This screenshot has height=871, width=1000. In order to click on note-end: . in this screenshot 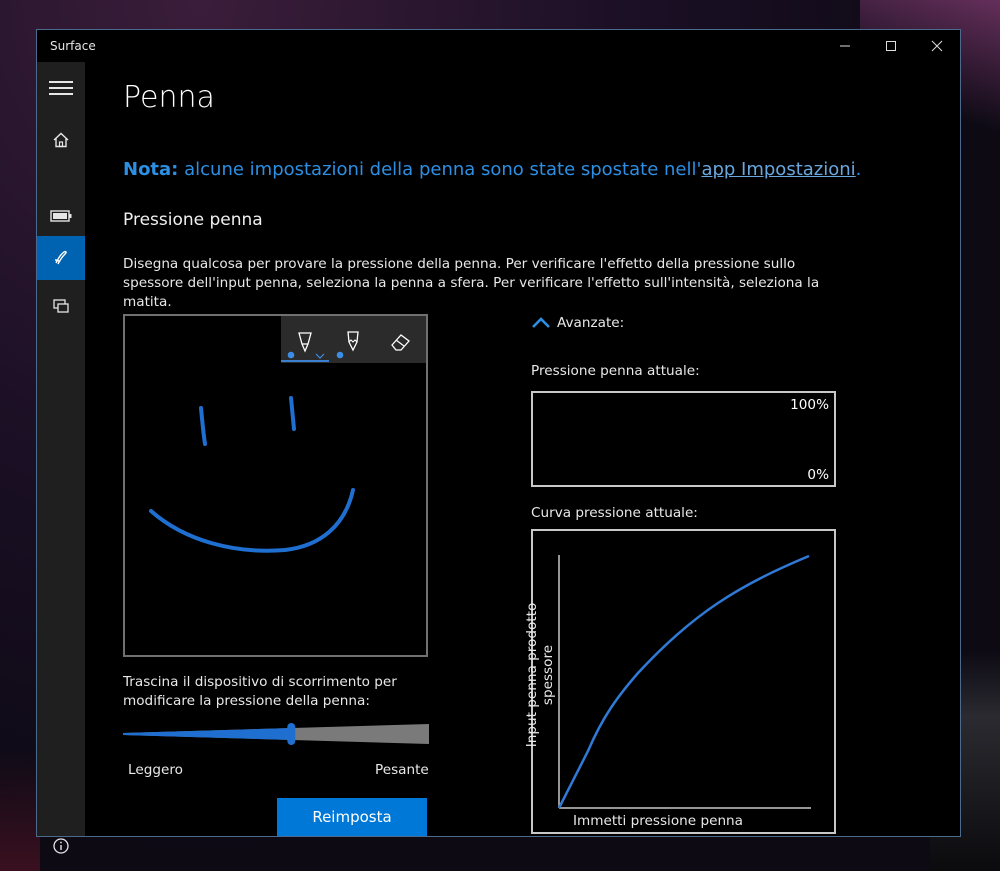, I will do `click(858, 169)`.